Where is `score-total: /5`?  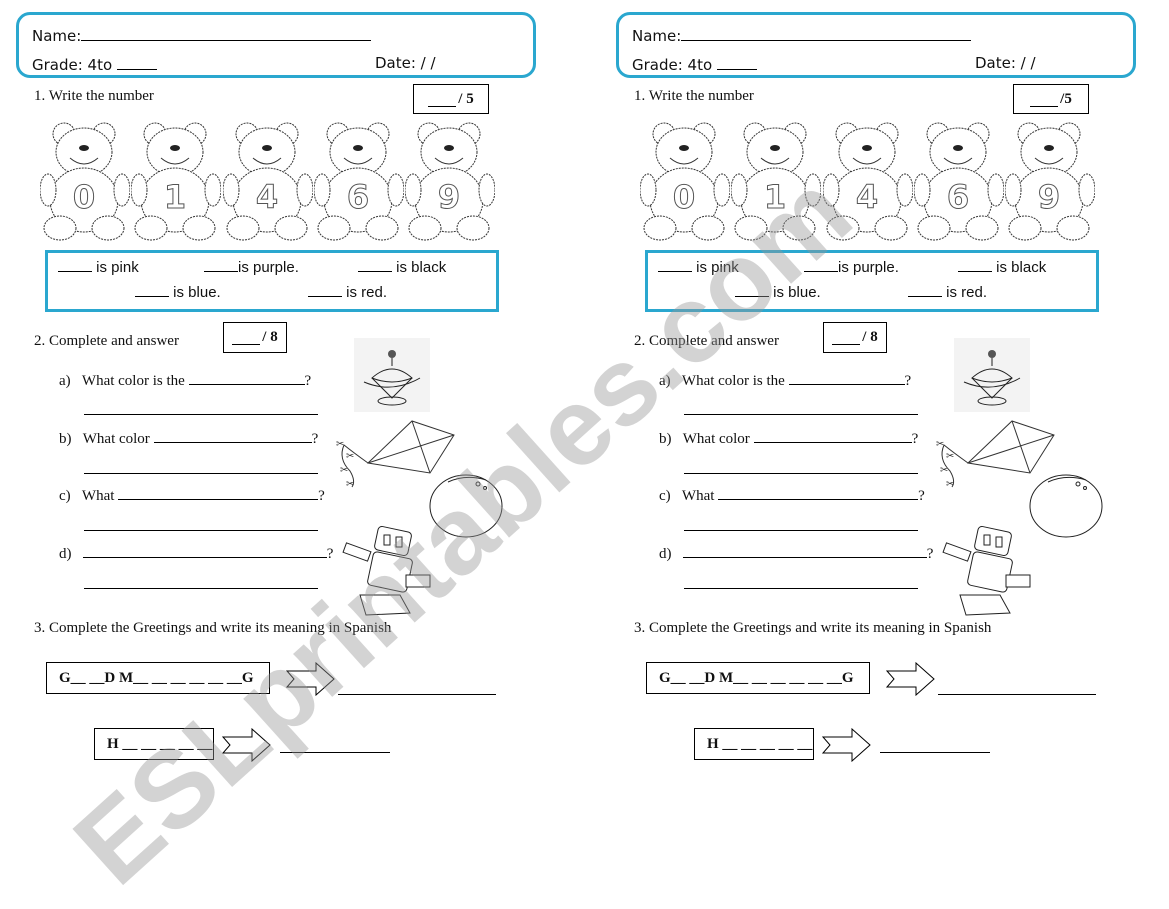 score-total: /5 is located at coordinates (1066, 98).